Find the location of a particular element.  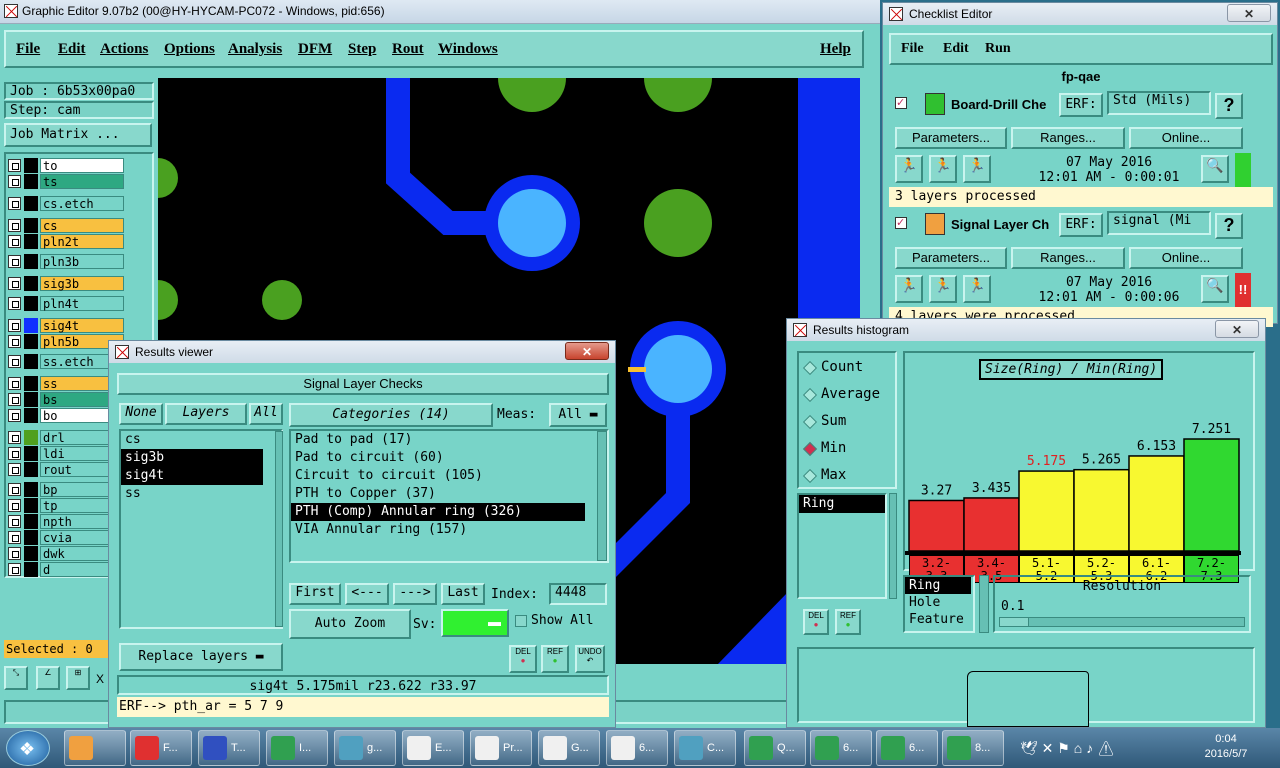

item-enabled-checkbox: ✓ is located at coordinates (901, 223).